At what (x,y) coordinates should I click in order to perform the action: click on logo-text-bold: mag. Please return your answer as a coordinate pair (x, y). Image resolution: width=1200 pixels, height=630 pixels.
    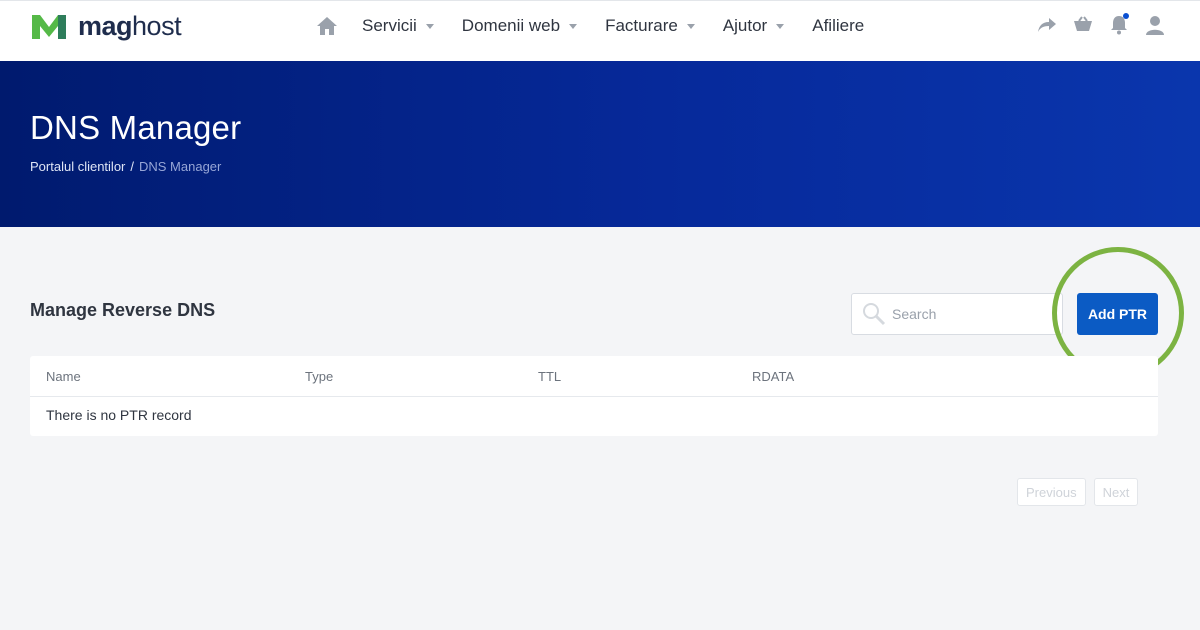
    Looking at the image, I should click on (105, 25).